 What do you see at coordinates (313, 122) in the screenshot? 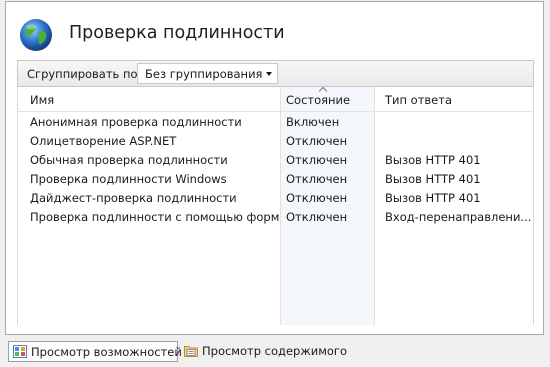
I see `row-status: Включен` at bounding box center [313, 122].